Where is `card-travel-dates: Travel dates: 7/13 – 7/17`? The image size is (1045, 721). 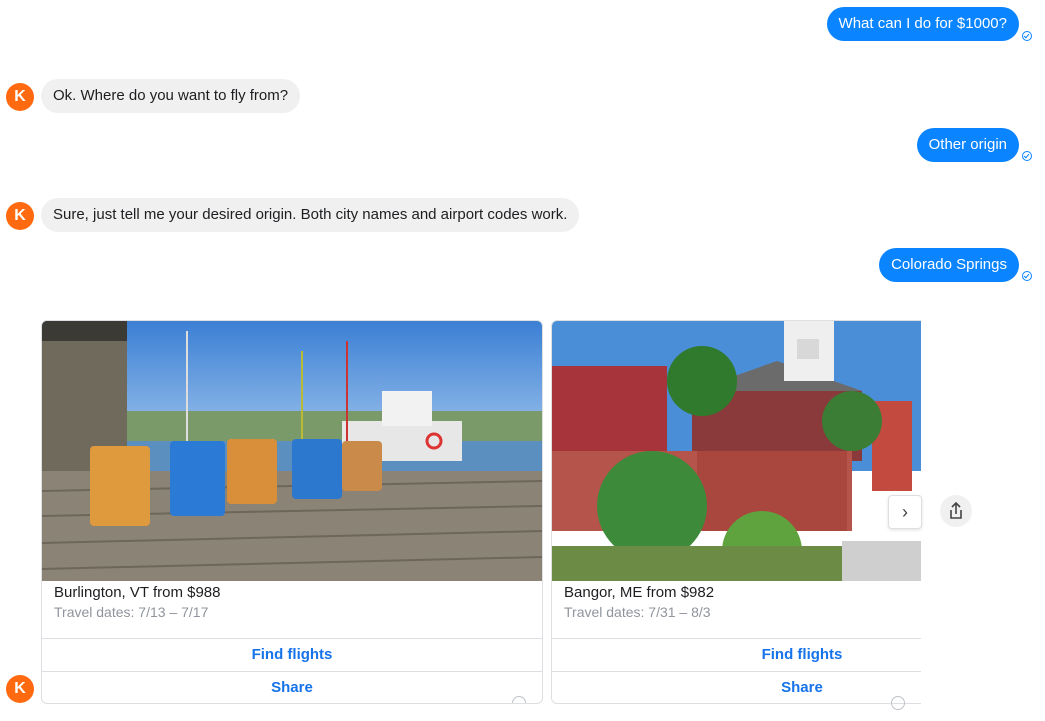 card-travel-dates: Travel dates: 7/13 – 7/17 is located at coordinates (131, 612).